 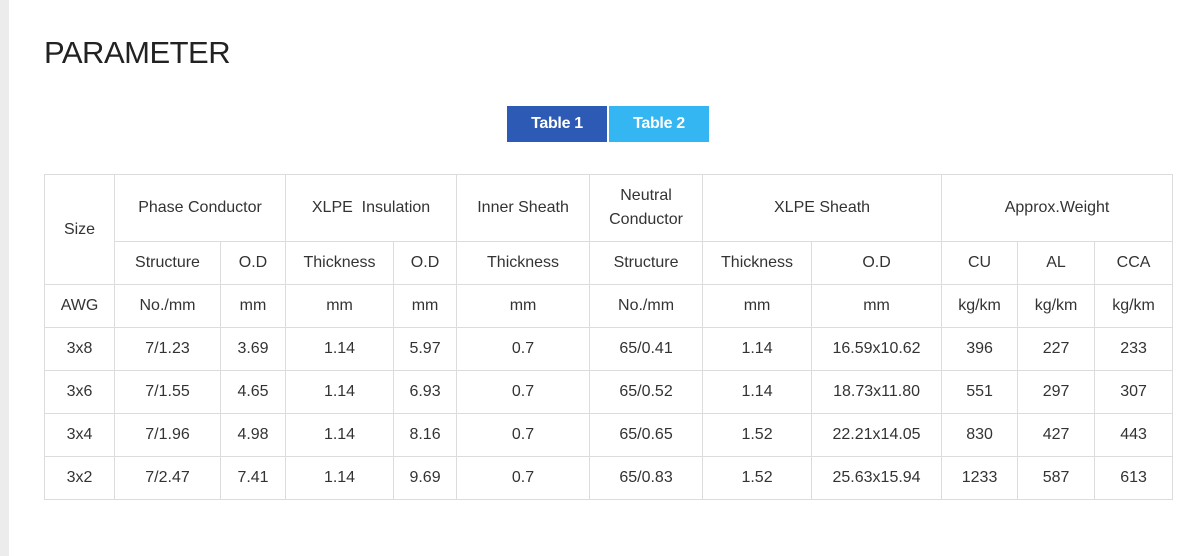 What do you see at coordinates (877, 435) in the screenshot?
I see `table-cell: 22.21x14.05` at bounding box center [877, 435].